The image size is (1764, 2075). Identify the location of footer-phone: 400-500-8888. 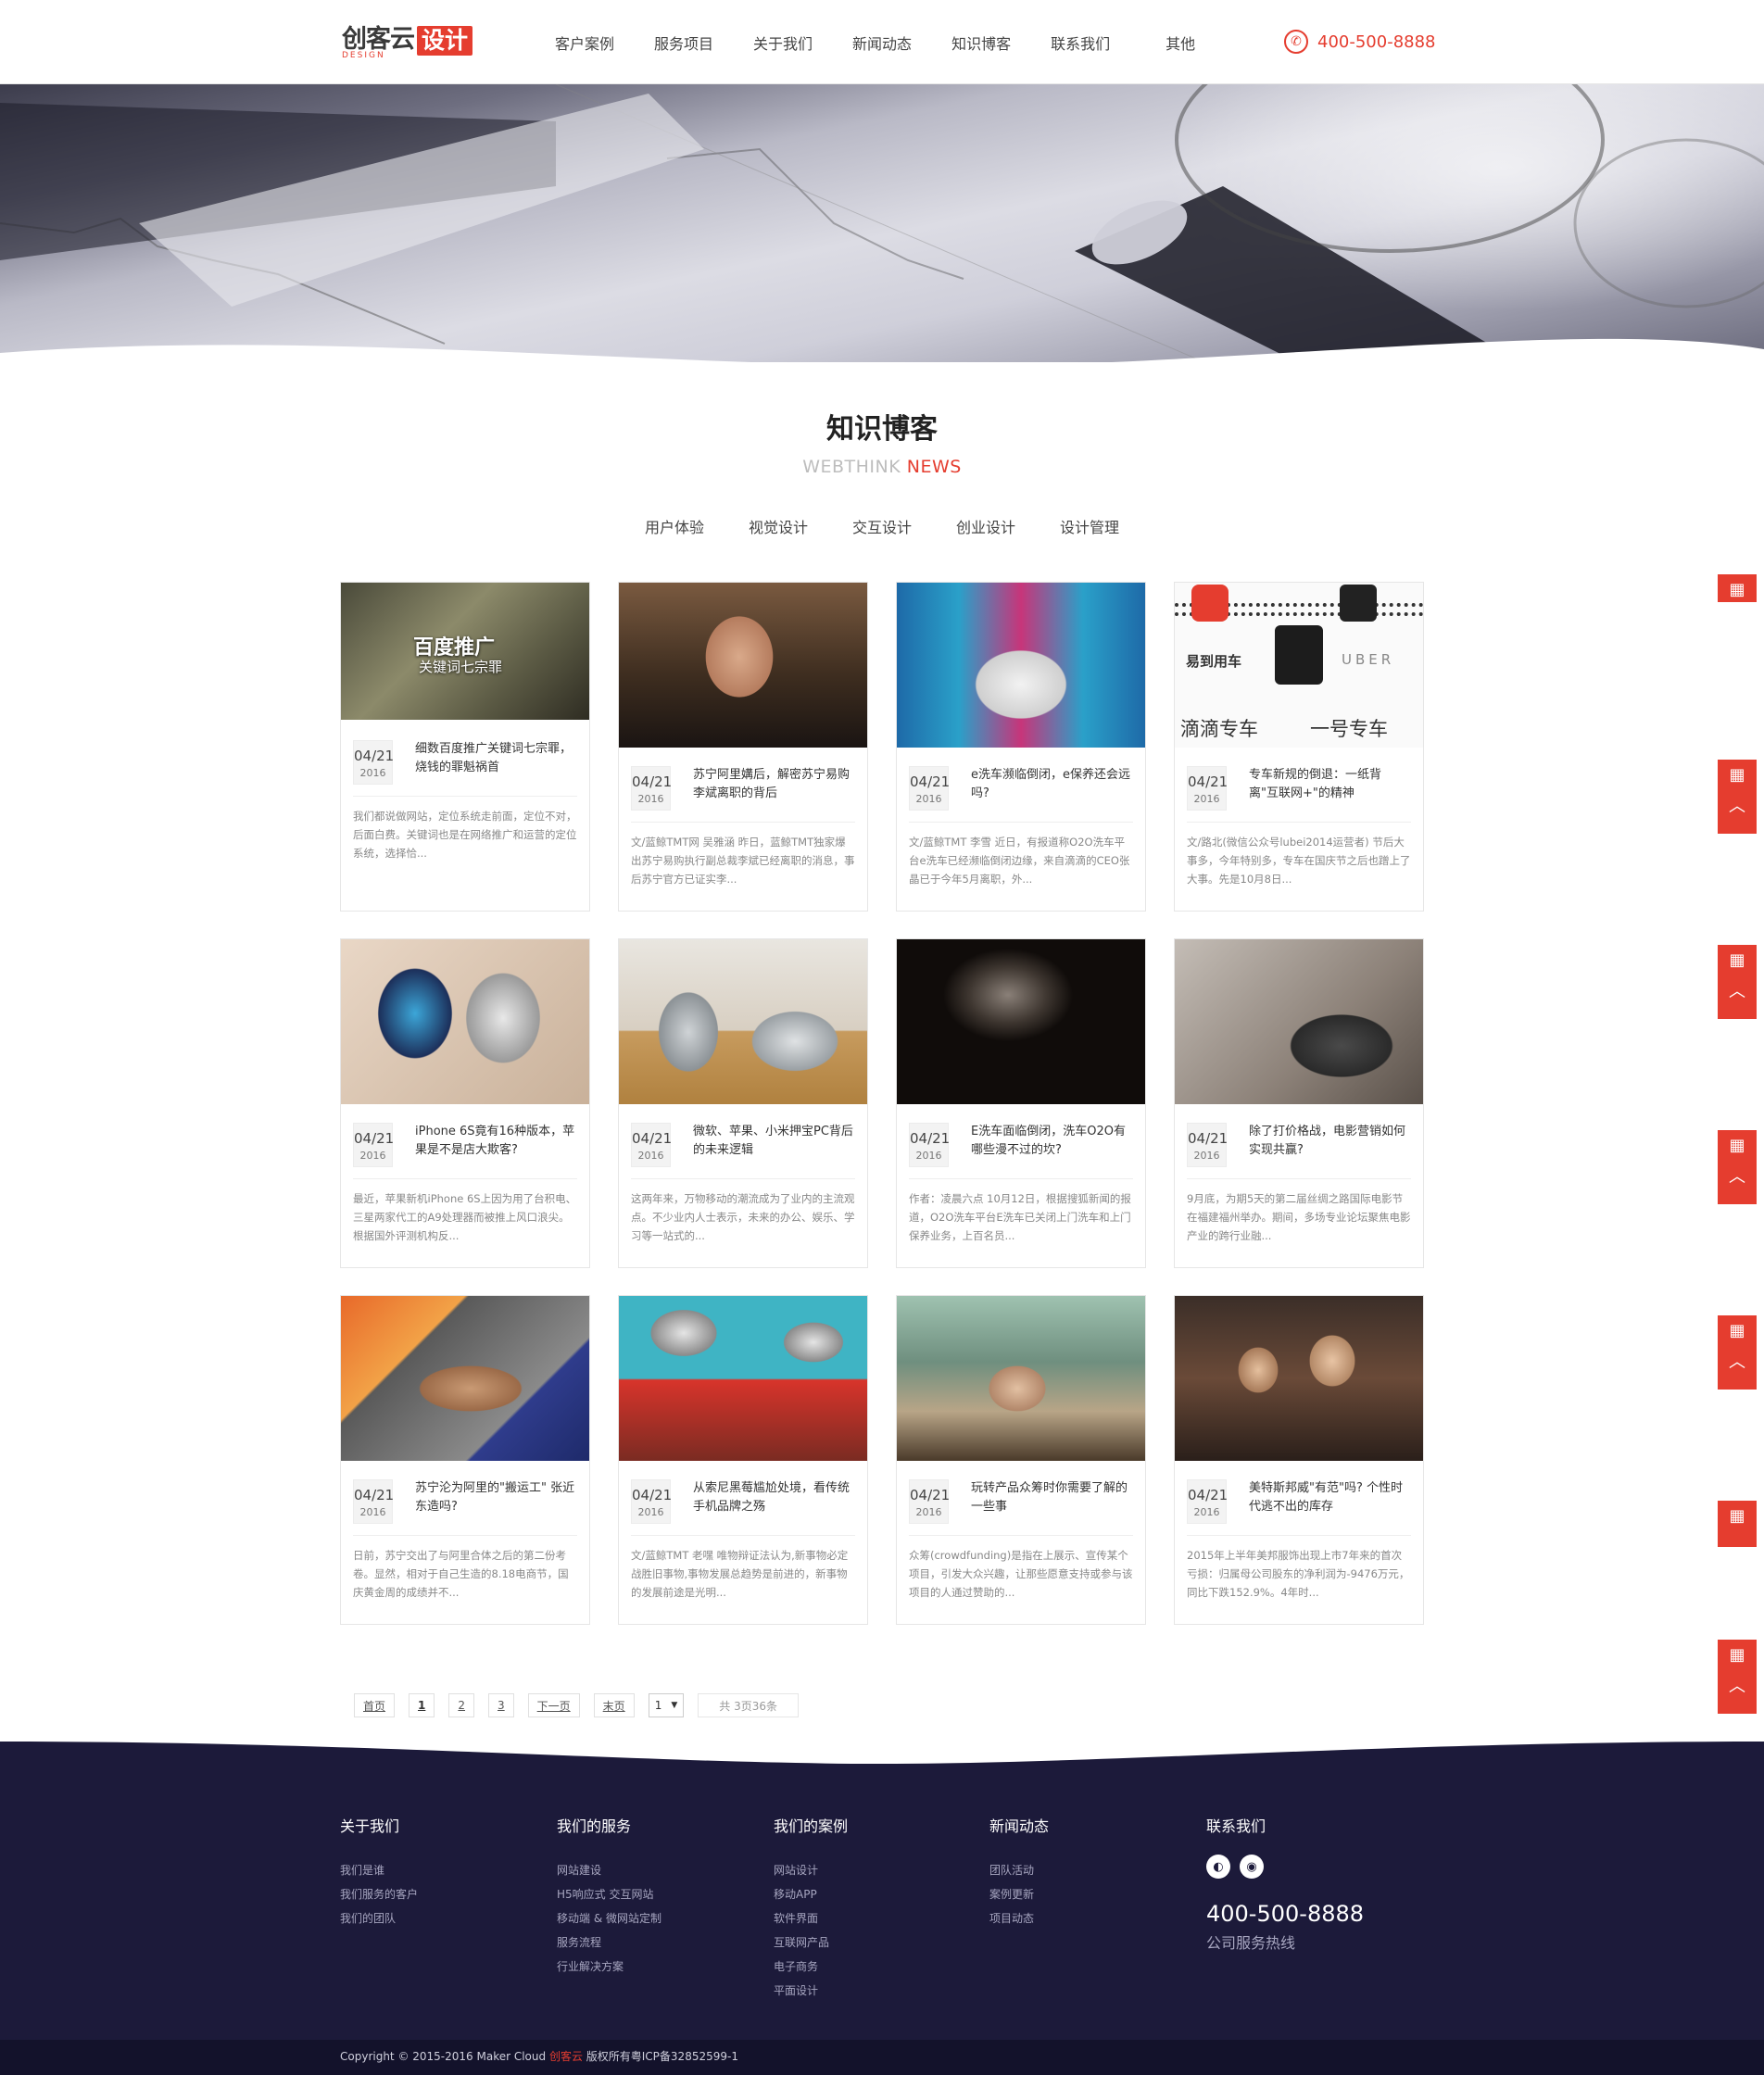
(1285, 1914).